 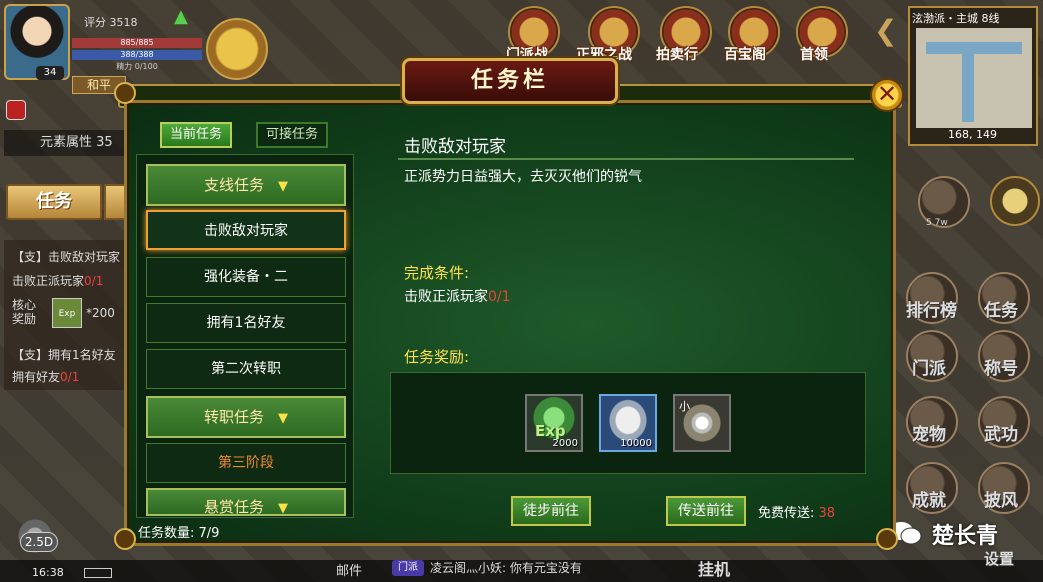 I want to click on view-mode-toggle: 2.5D, so click(x=39, y=542).